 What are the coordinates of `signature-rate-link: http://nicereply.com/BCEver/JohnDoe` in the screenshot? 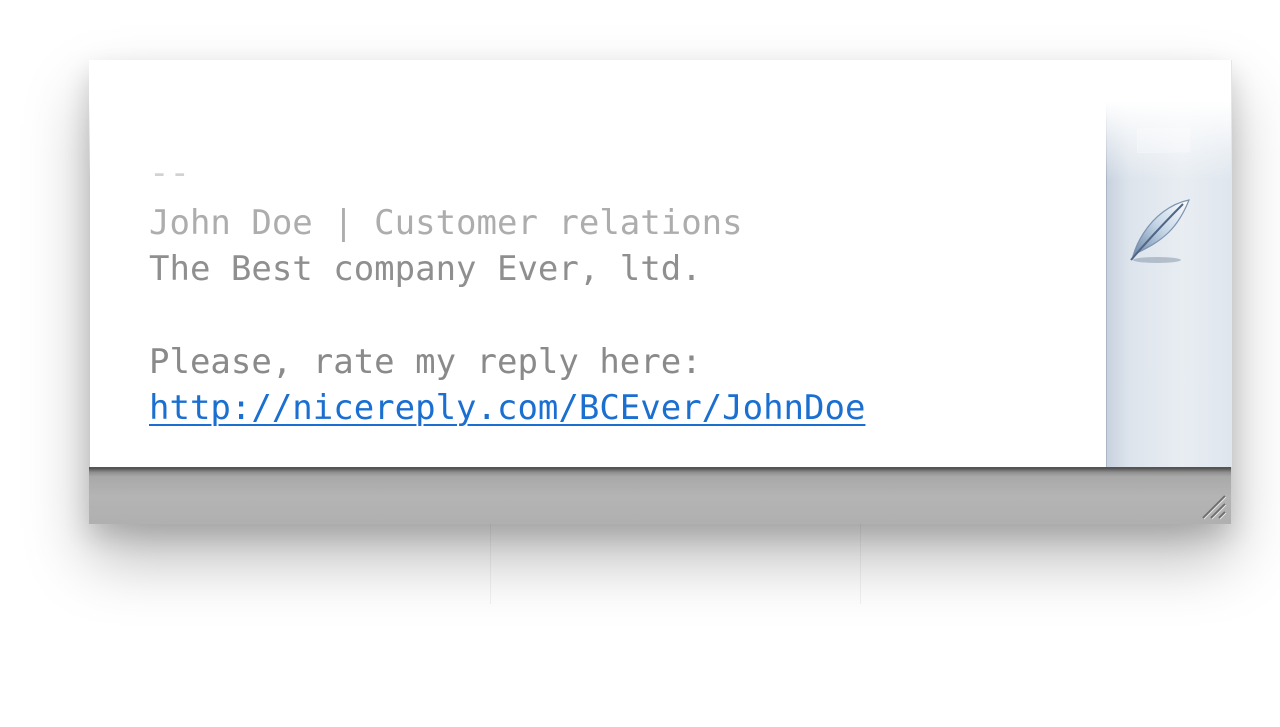 It's located at (507, 408).